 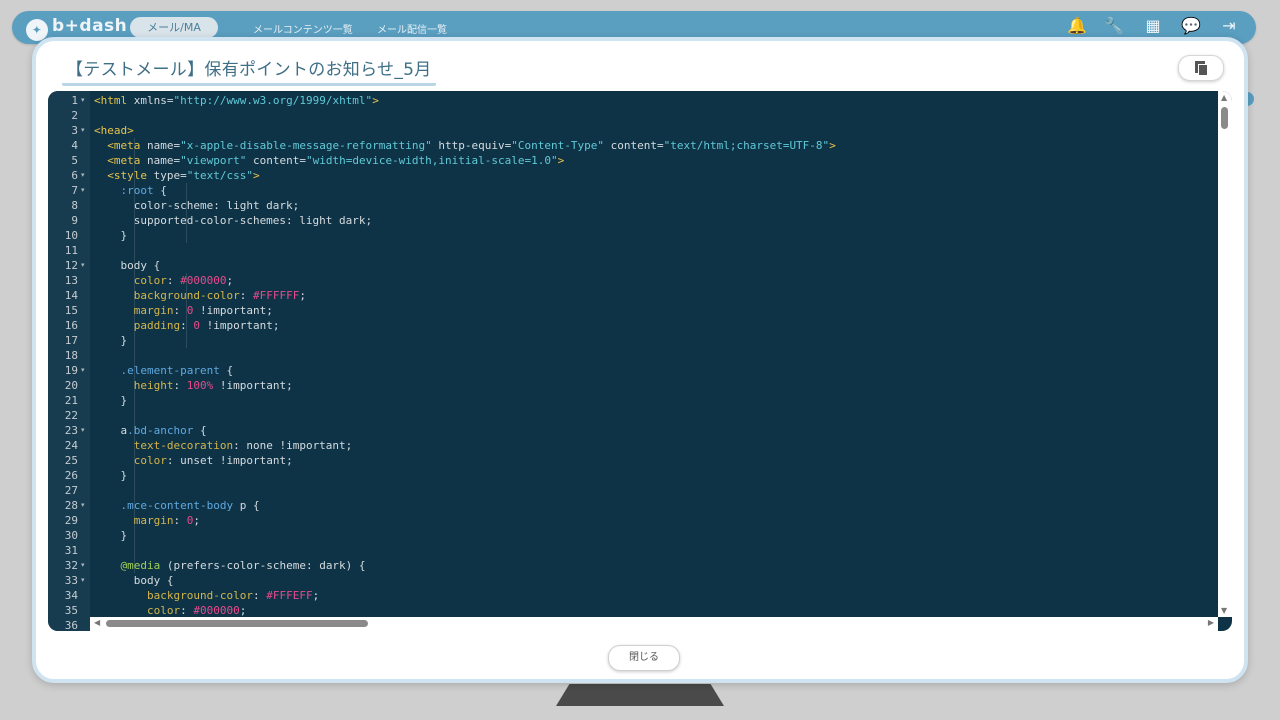 What do you see at coordinates (199, 595) in the screenshot?
I see `code-token: background-color` at bounding box center [199, 595].